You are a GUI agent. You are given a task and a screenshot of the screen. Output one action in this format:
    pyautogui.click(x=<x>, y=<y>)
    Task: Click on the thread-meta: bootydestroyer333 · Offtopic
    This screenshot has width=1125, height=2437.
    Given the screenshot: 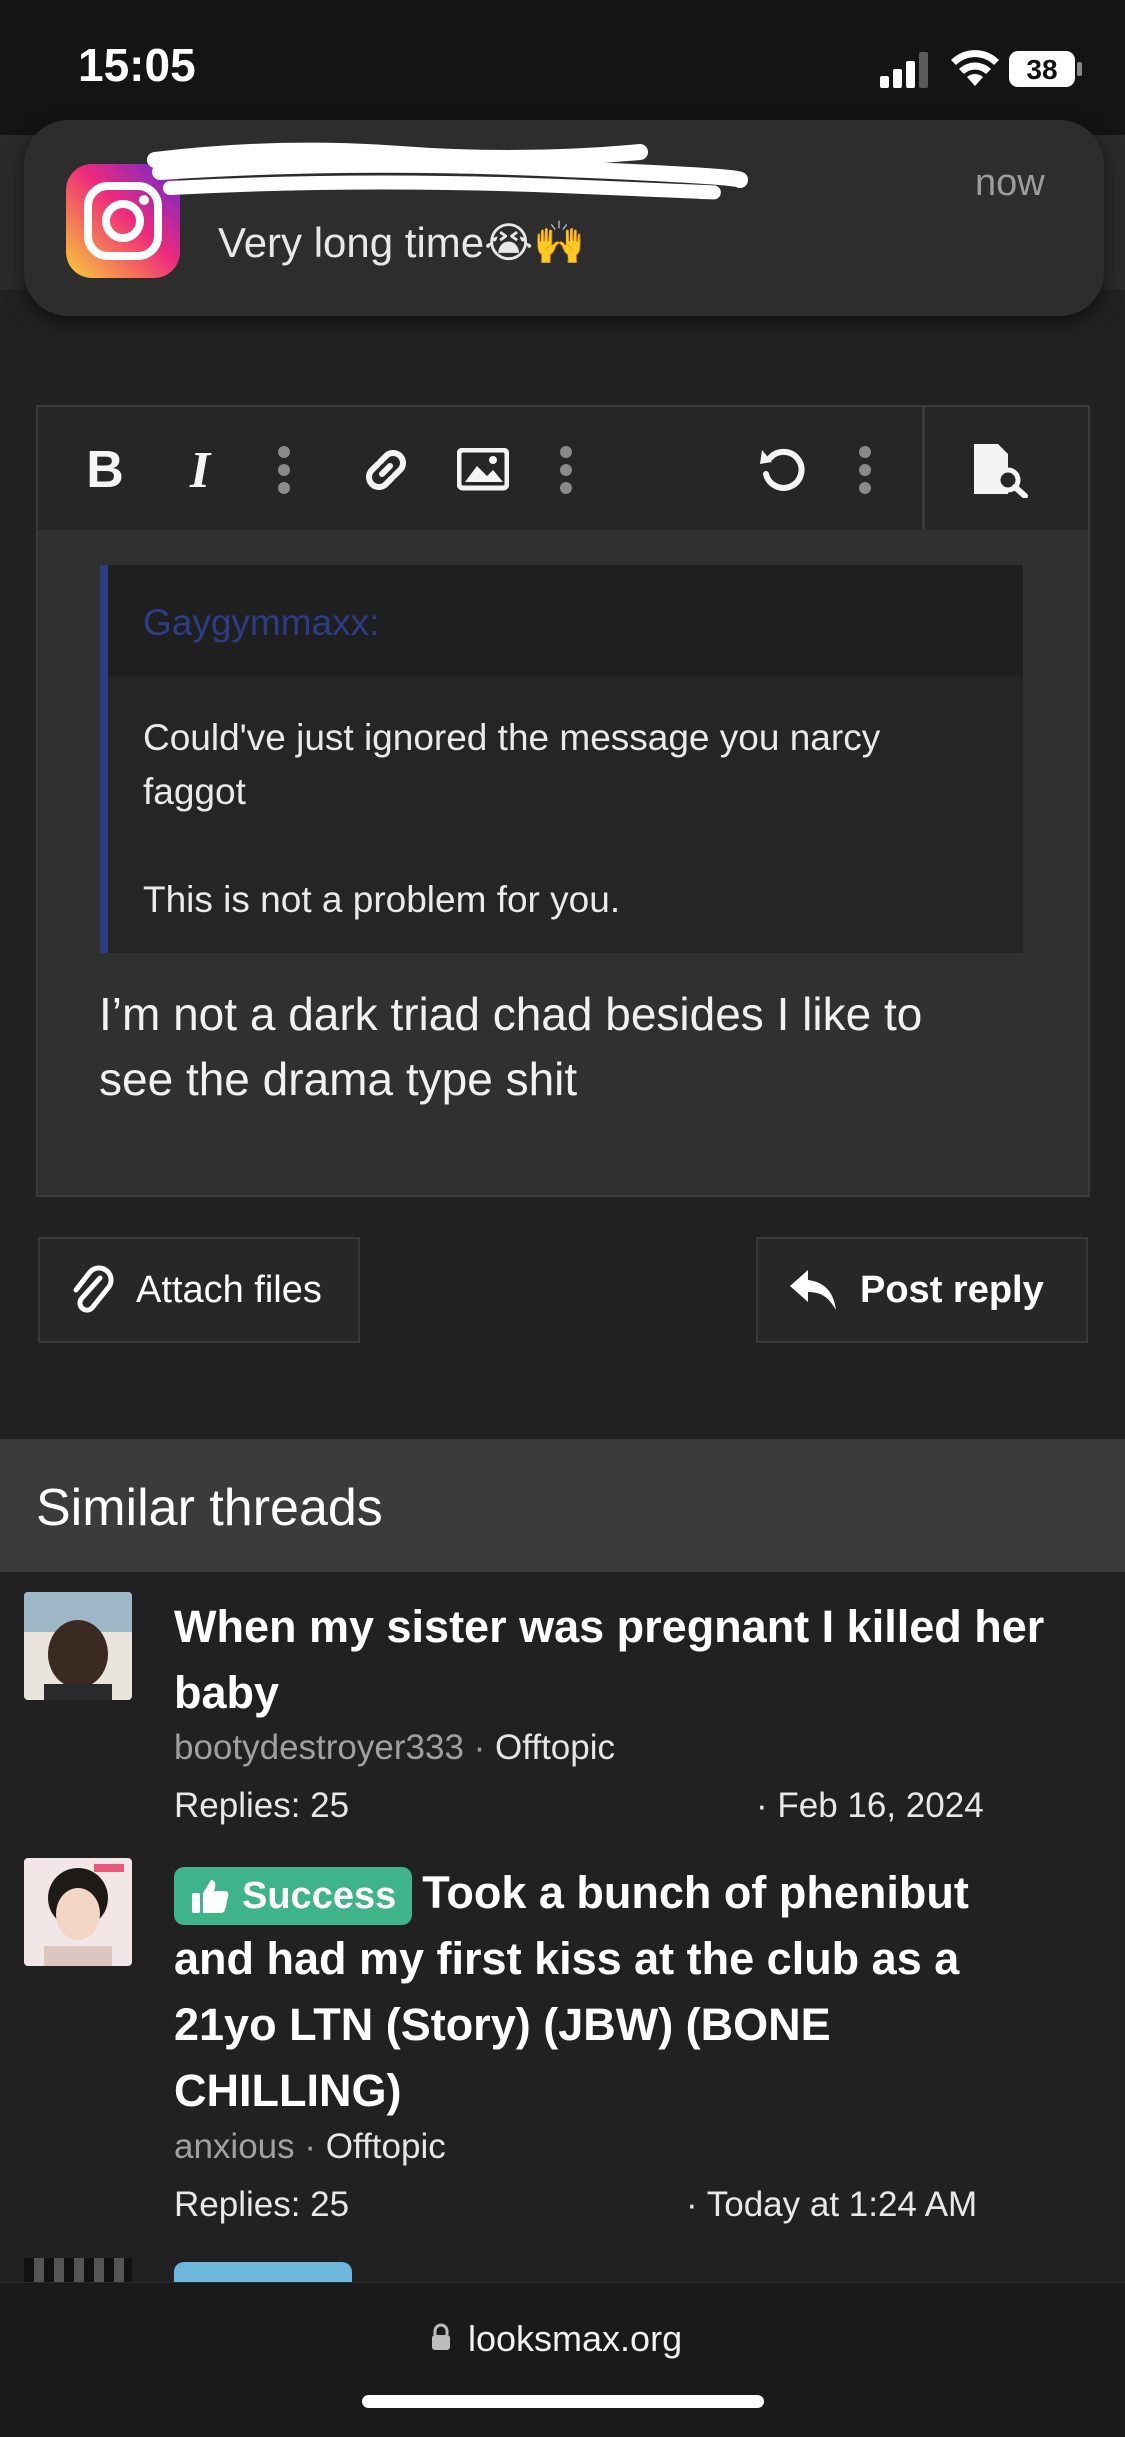 What is the action you would take?
    pyautogui.click(x=395, y=1747)
    